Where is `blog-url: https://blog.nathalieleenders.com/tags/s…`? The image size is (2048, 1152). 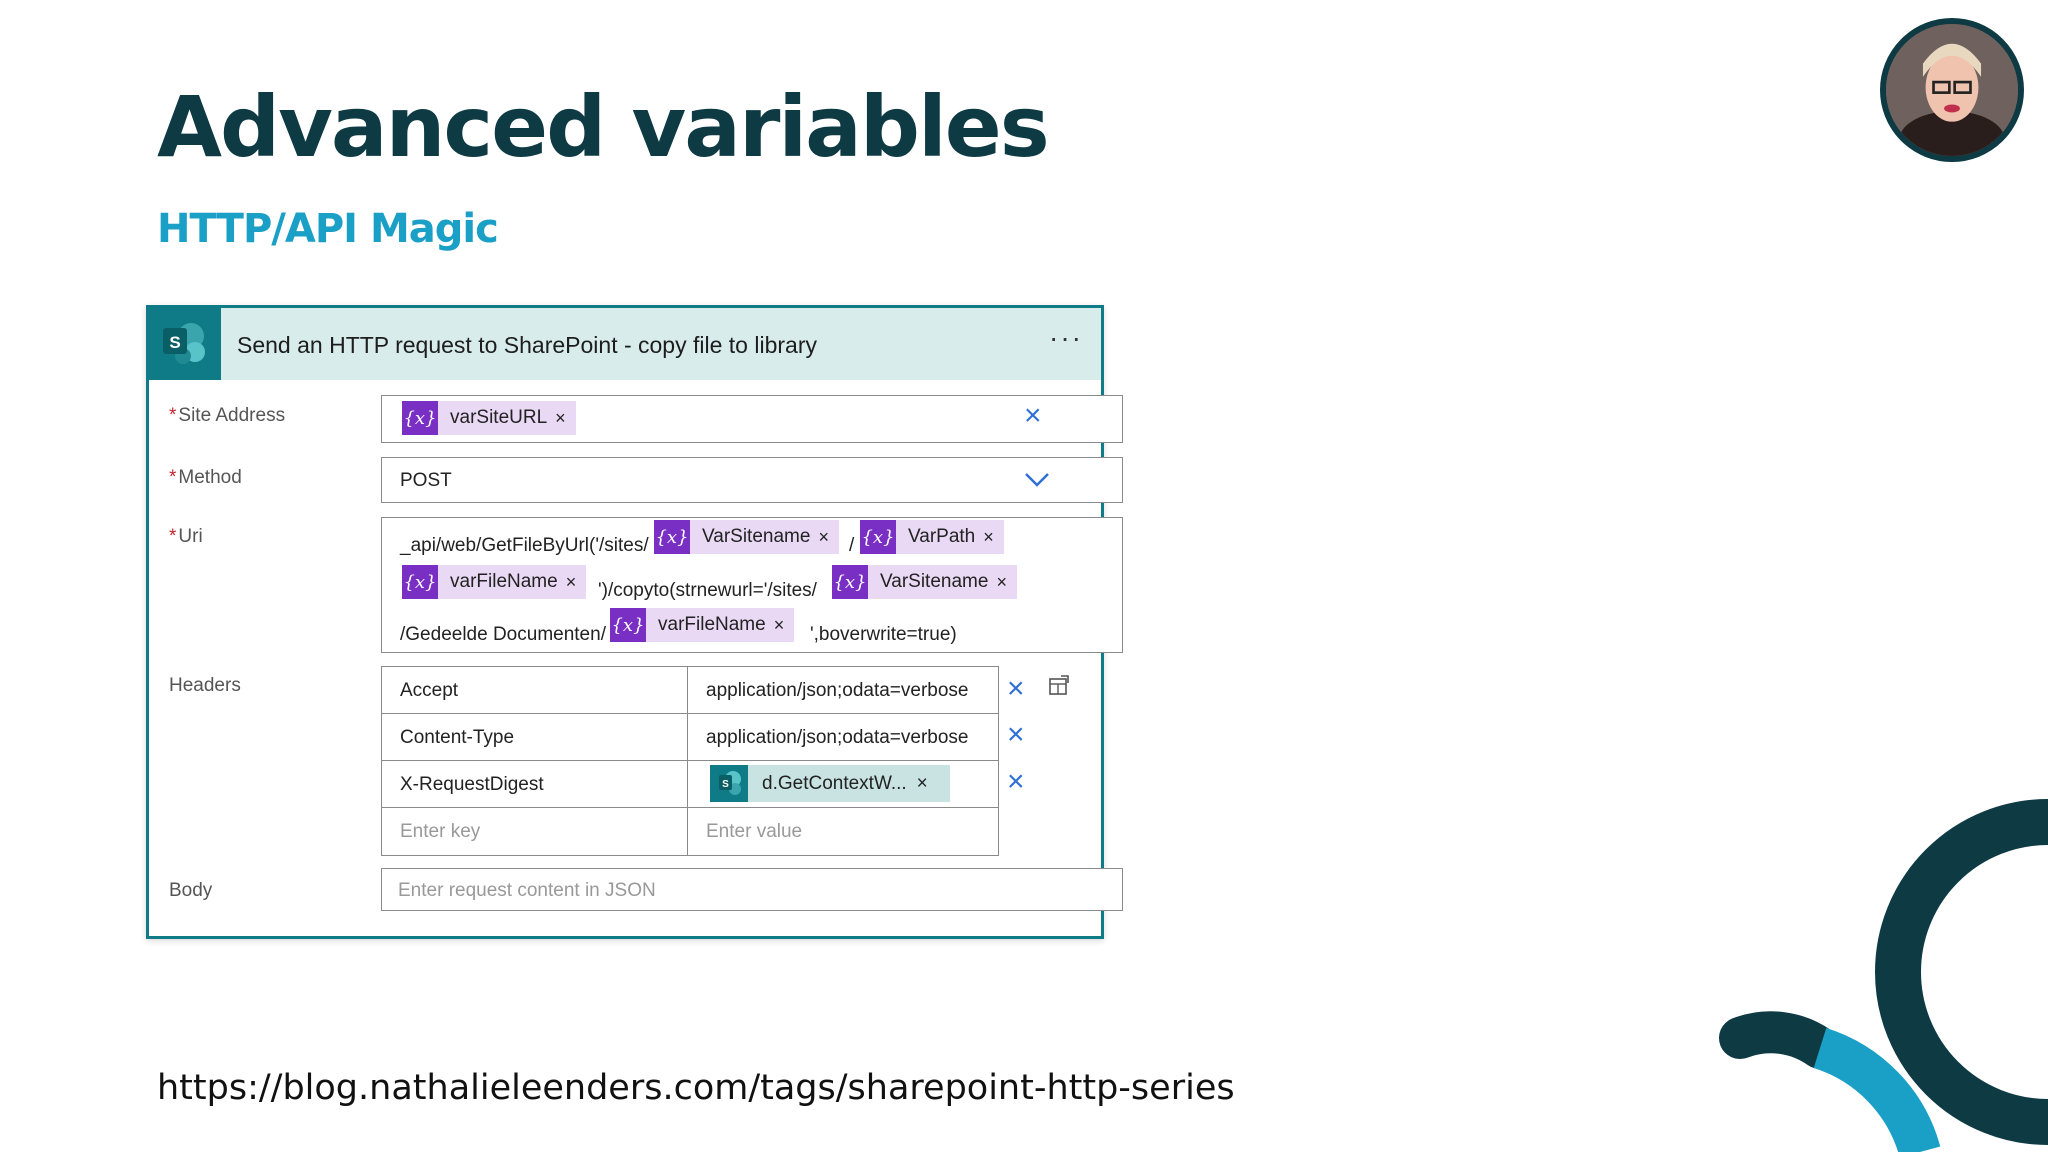
blog-url: https://blog.nathalieleenders.com/tags/s… is located at coordinates (696, 1088).